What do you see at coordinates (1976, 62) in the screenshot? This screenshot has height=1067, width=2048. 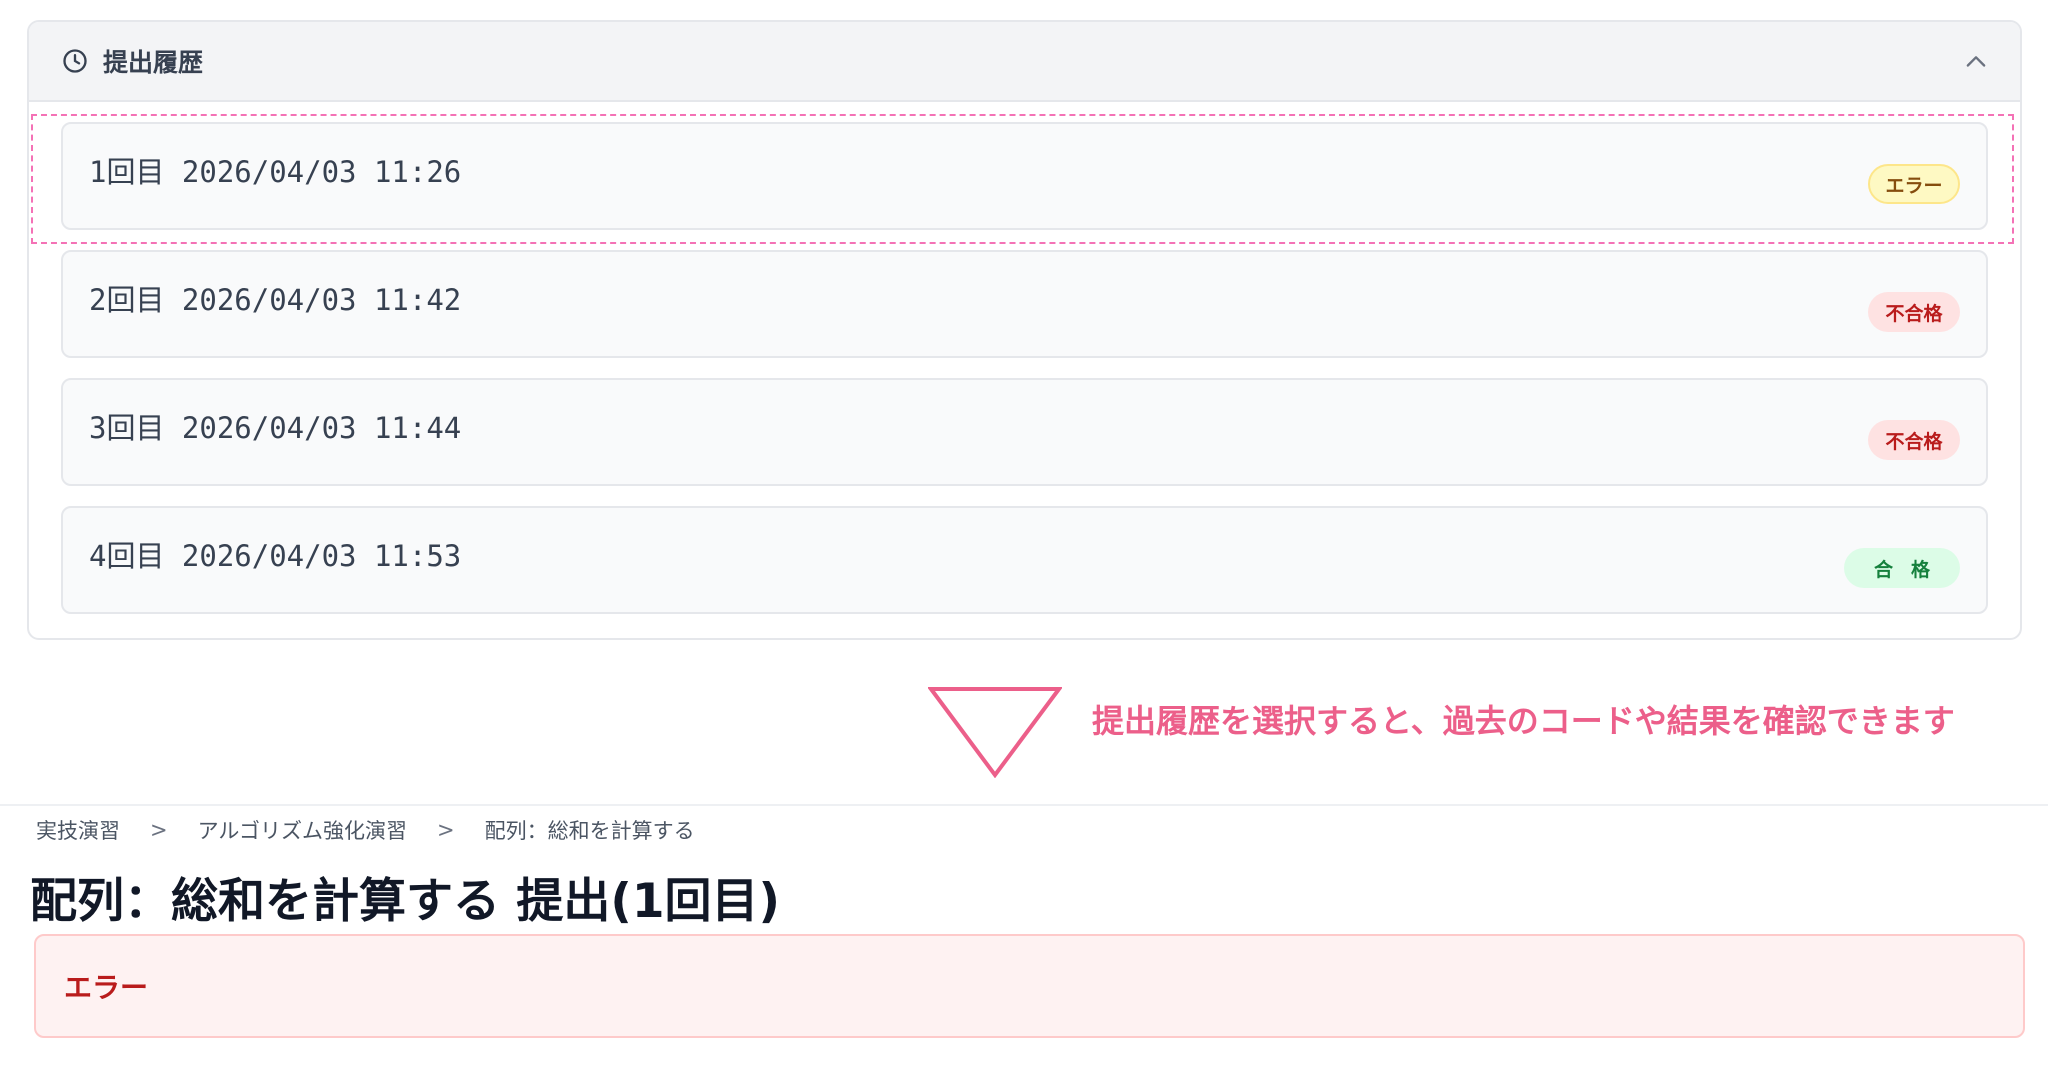 I see `chevron-up-icon` at bounding box center [1976, 62].